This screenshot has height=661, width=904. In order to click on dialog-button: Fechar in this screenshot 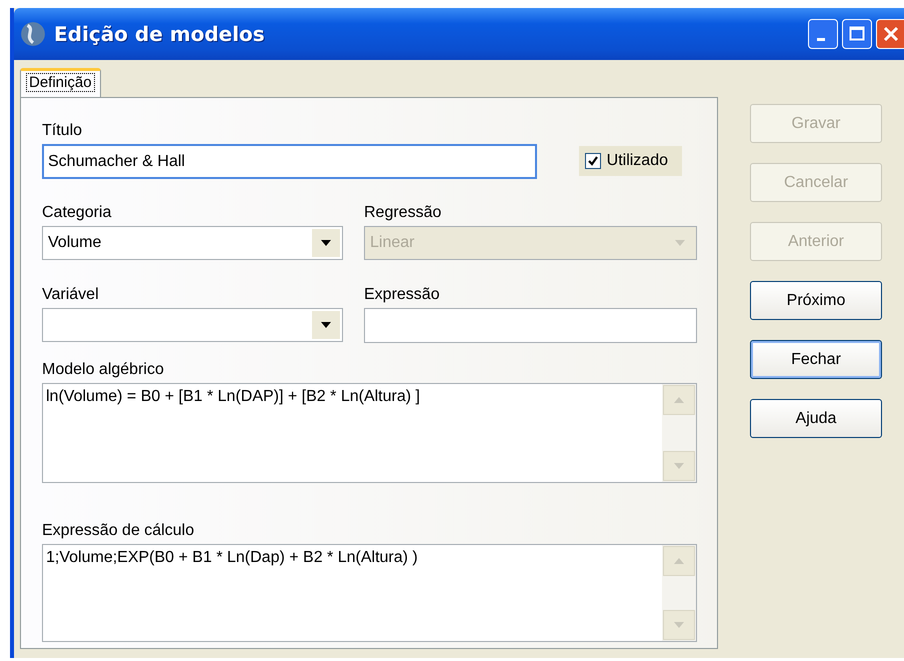, I will do `click(816, 359)`.